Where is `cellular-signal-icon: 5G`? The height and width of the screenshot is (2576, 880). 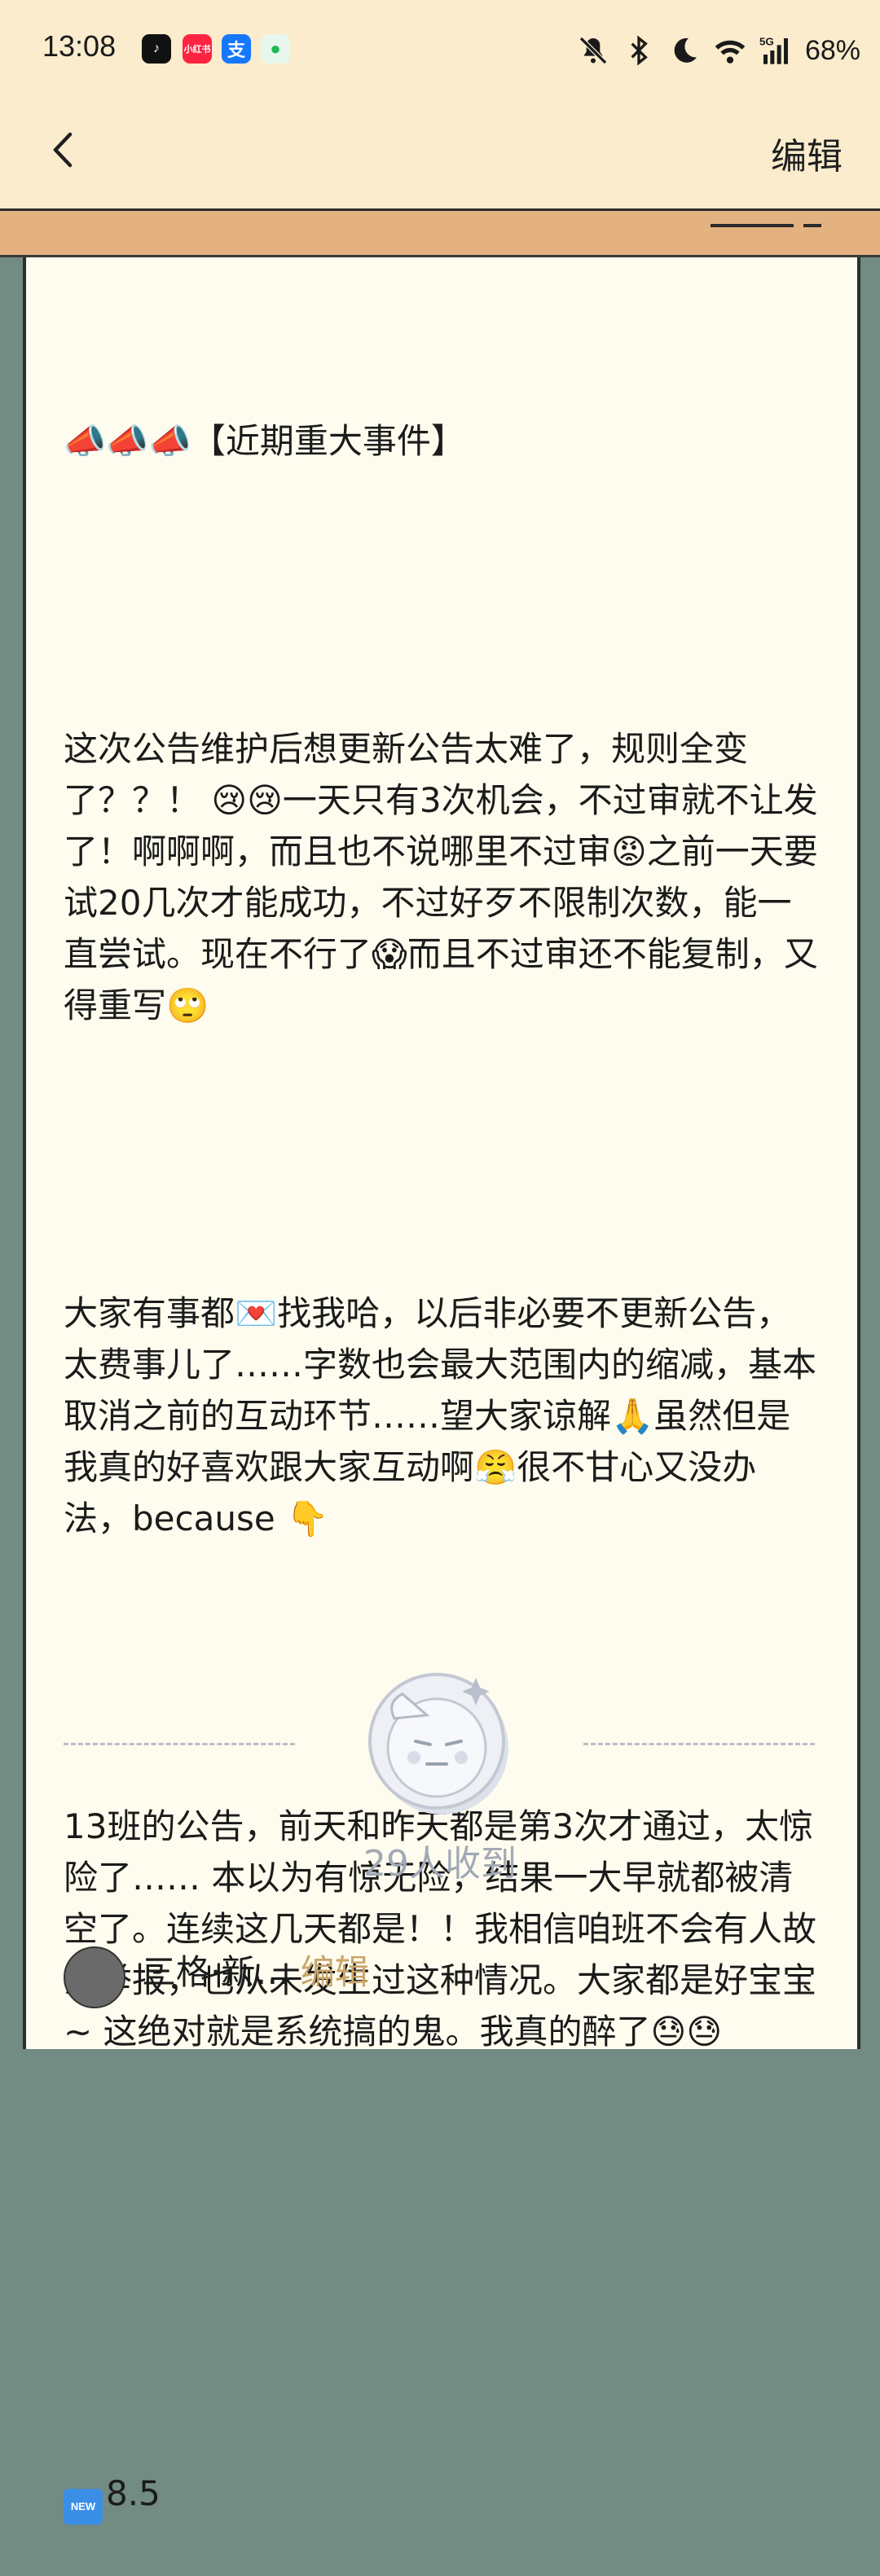
cellular-signal-icon: 5G is located at coordinates (773, 49).